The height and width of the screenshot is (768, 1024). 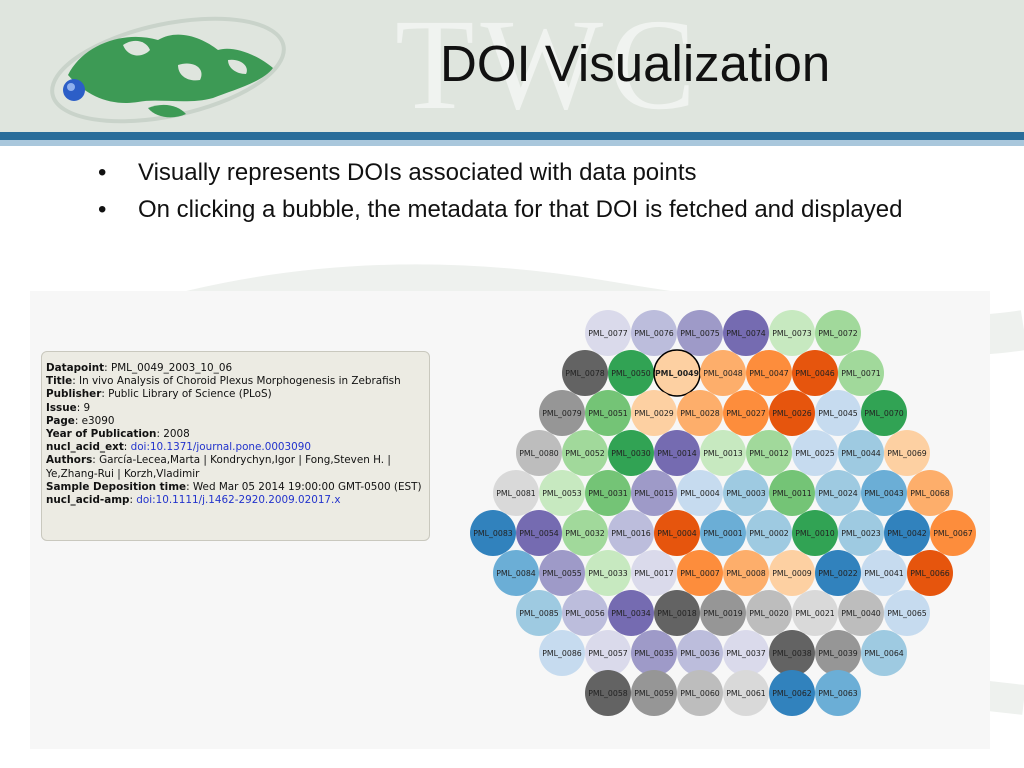 What do you see at coordinates (815, 373) in the screenshot?
I see `doi-bubble: PML_0046` at bounding box center [815, 373].